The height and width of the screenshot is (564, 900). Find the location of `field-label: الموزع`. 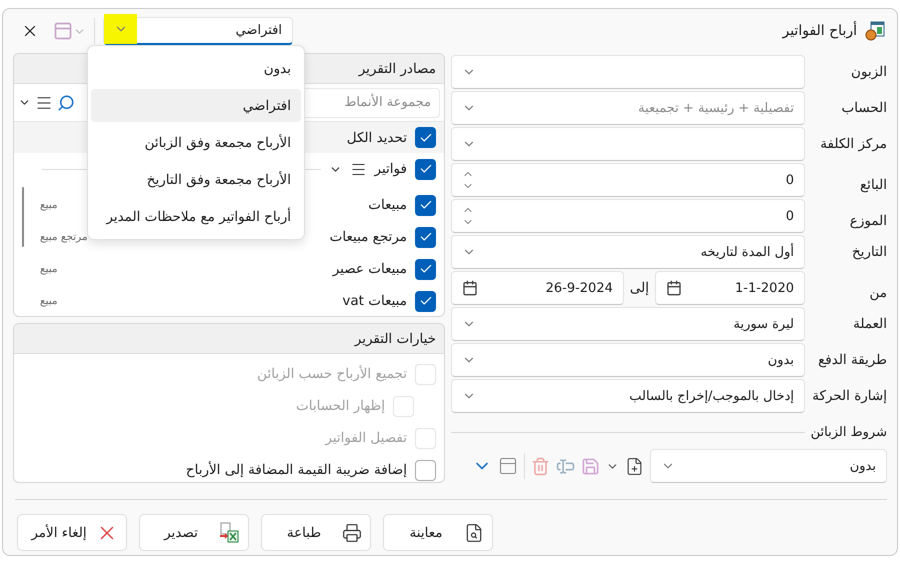

field-label: الموزع is located at coordinates (867, 222).